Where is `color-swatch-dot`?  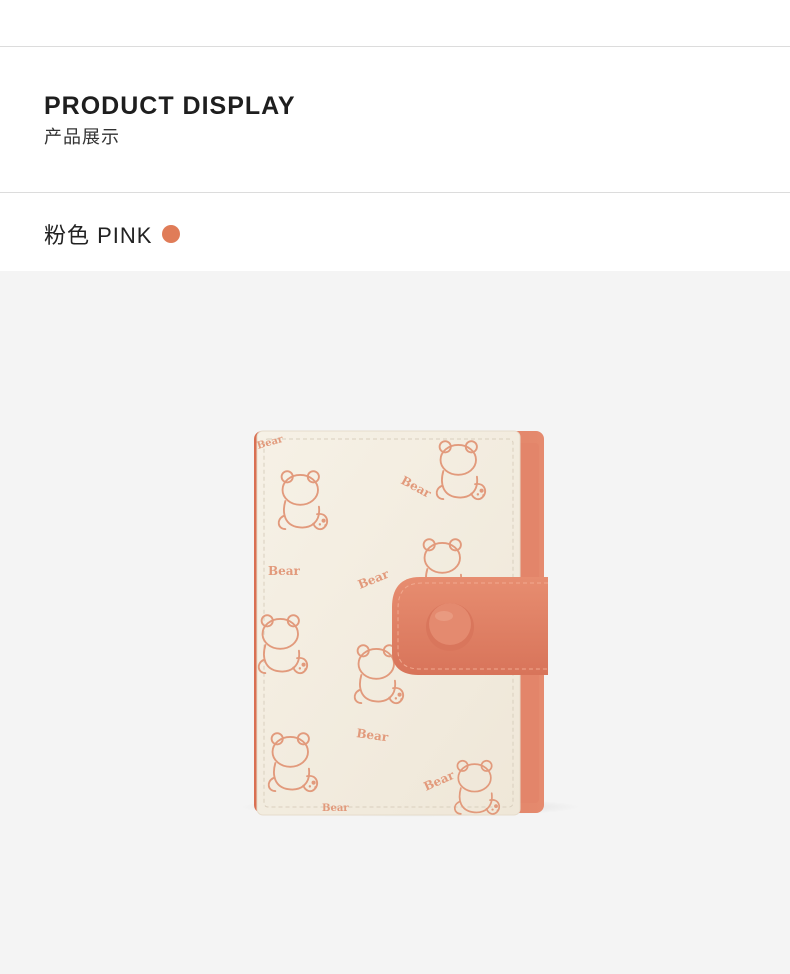
color-swatch-dot is located at coordinates (171, 234).